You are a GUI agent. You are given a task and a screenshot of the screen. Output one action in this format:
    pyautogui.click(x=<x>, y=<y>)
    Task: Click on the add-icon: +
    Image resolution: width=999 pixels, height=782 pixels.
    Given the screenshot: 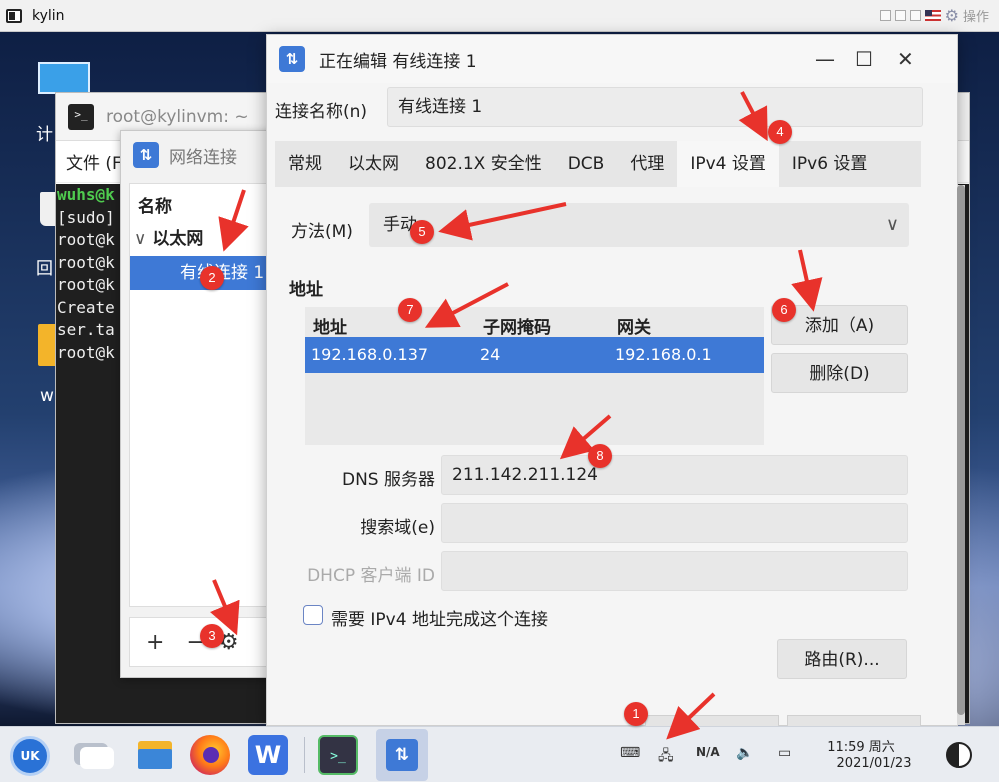 What is the action you would take?
    pyautogui.click(x=155, y=642)
    